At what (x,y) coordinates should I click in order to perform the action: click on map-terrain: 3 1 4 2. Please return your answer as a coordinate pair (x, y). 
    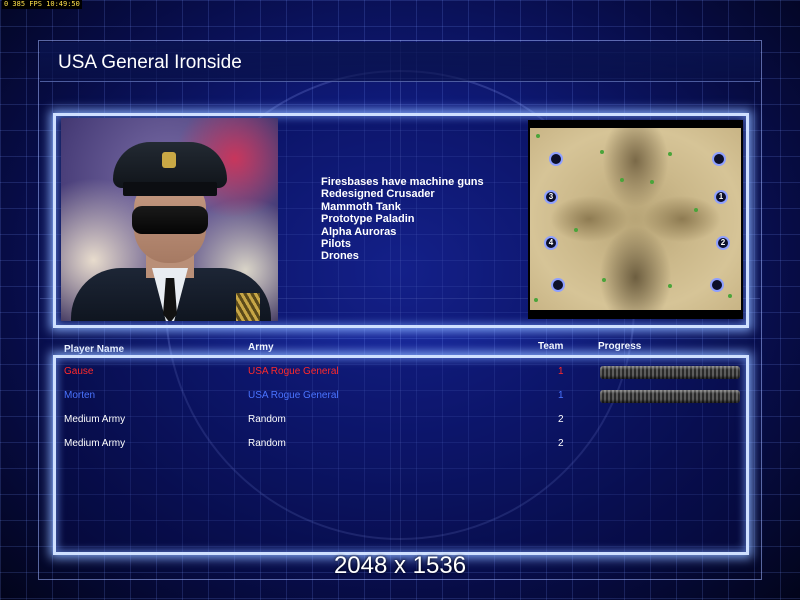
    Looking at the image, I should click on (635, 219).